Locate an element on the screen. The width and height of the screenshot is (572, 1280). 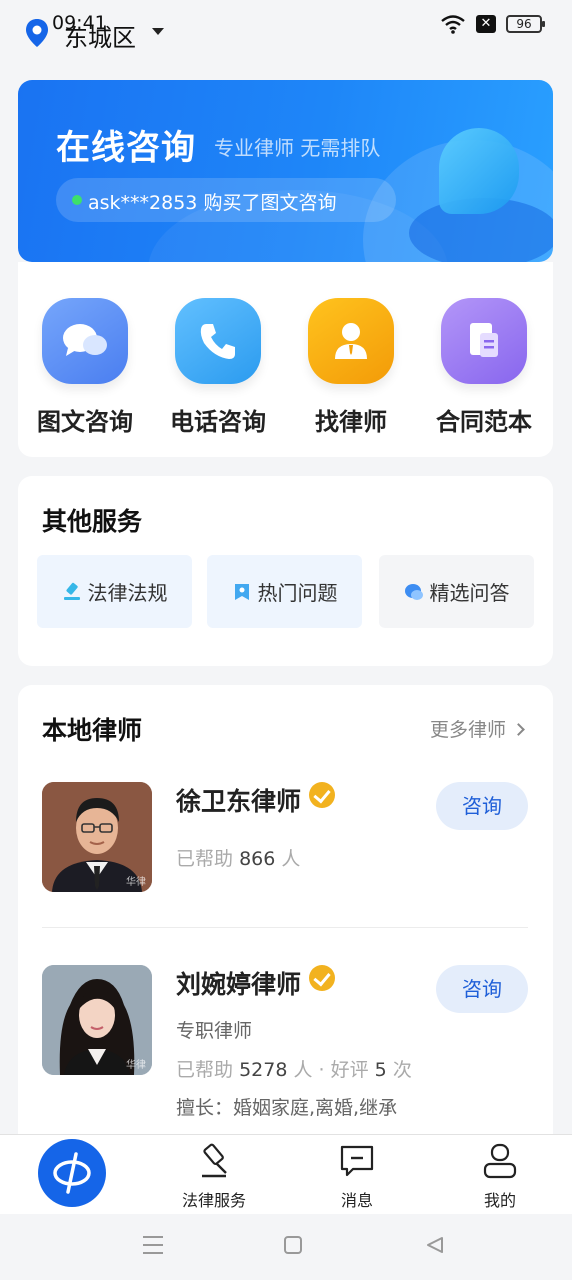
lawyer-stats: 已帮助 5278 人 · 好评 5 次 is located at coordinates (294, 1068).